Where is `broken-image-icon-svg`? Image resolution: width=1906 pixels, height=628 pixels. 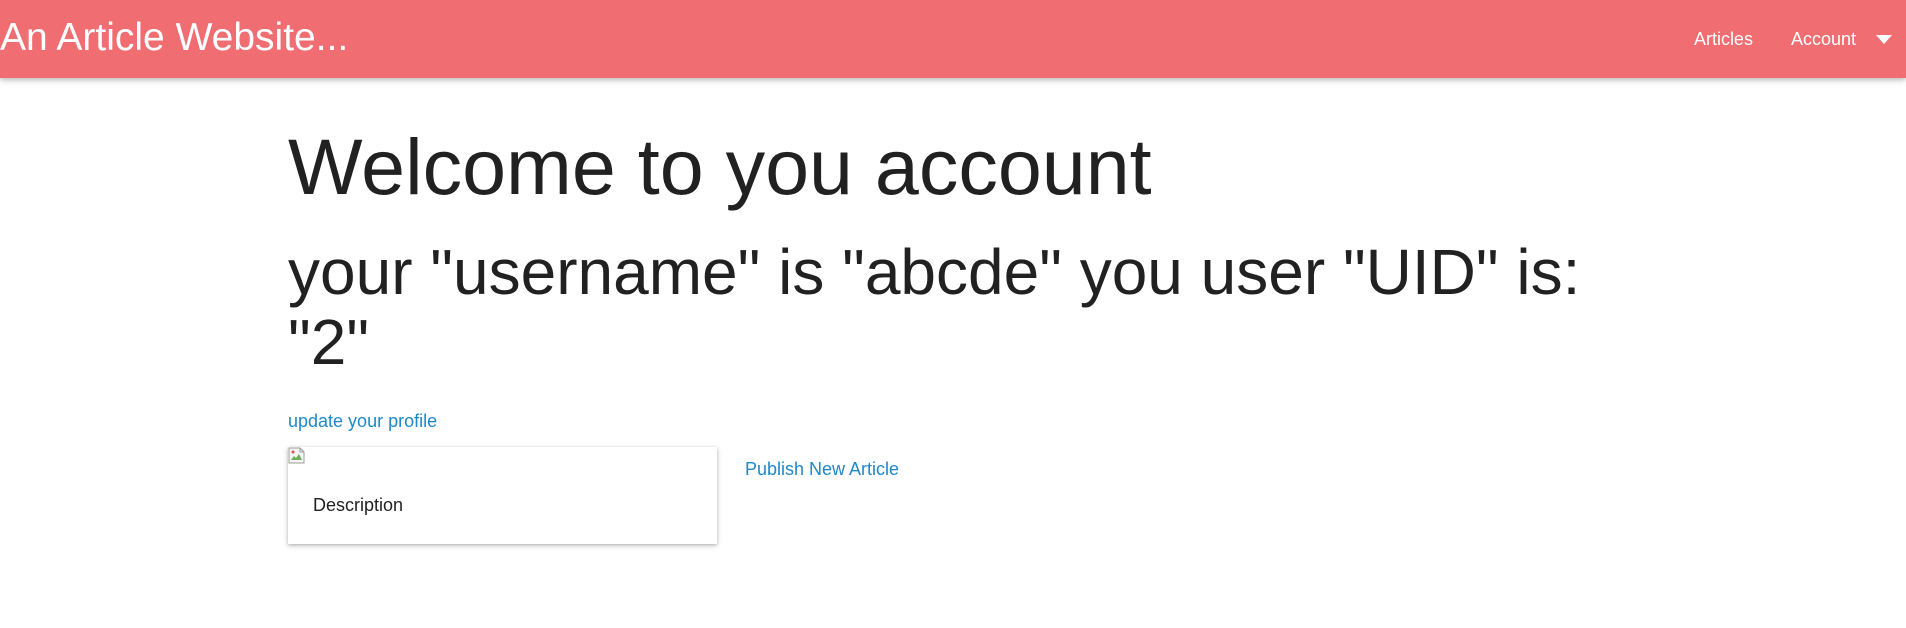
broken-image-icon-svg is located at coordinates (296, 455).